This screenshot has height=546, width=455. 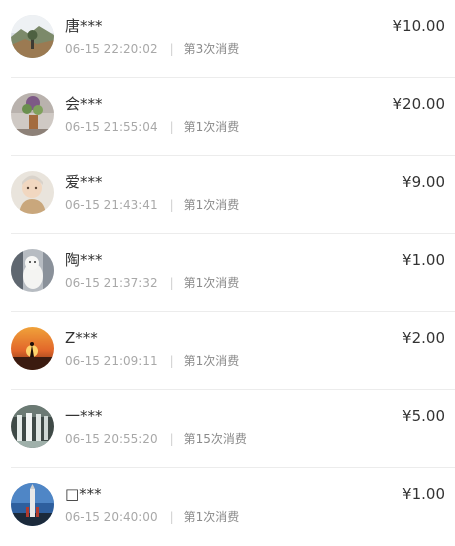 I want to click on white-dog-photo, so click(x=32, y=270).